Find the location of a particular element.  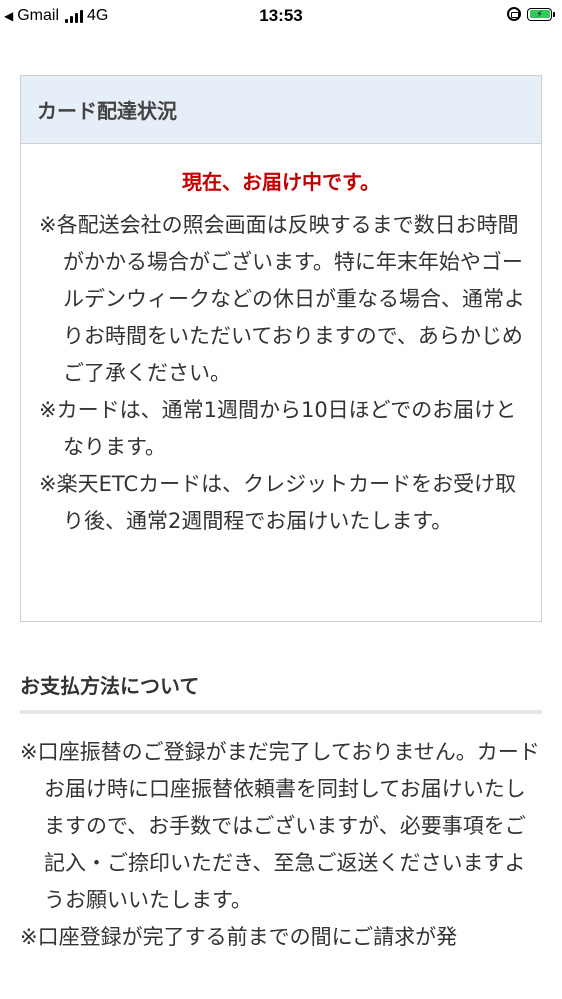

list-item: ※口座登録が完了する前までの間にご請求が発 is located at coordinates (239, 937).